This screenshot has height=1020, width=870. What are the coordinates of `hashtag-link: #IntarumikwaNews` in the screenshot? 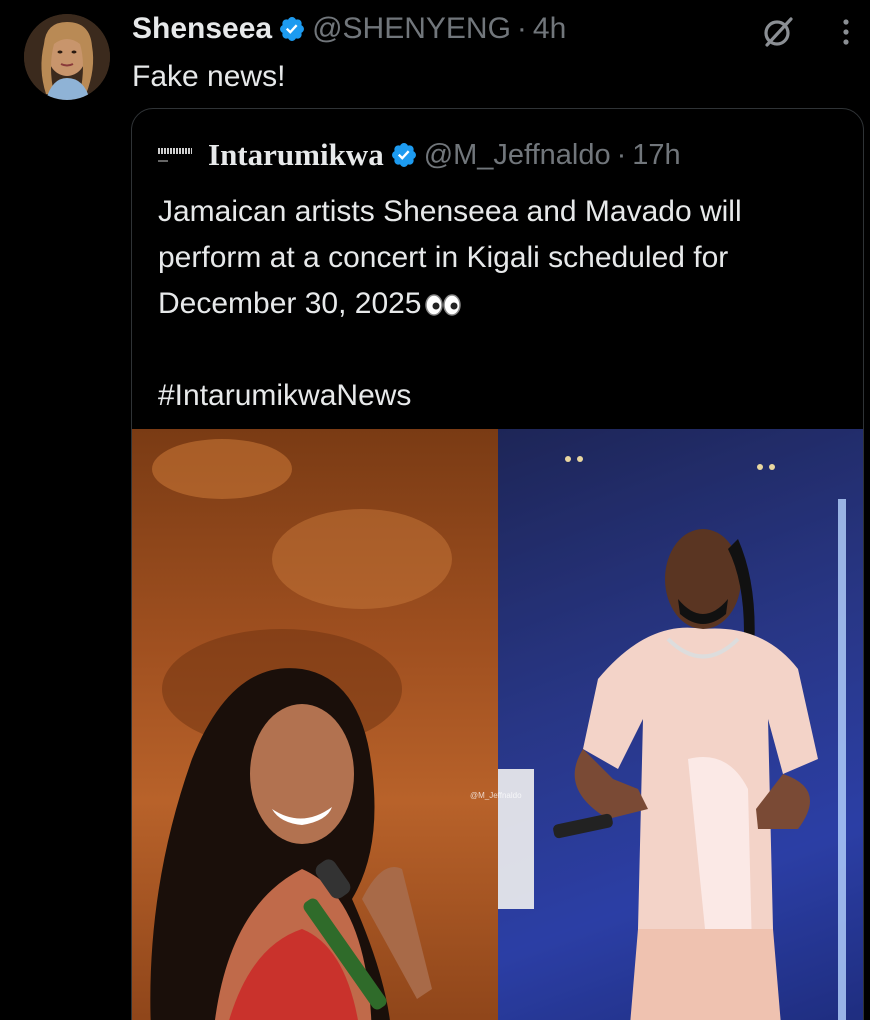 It's located at (498, 396).